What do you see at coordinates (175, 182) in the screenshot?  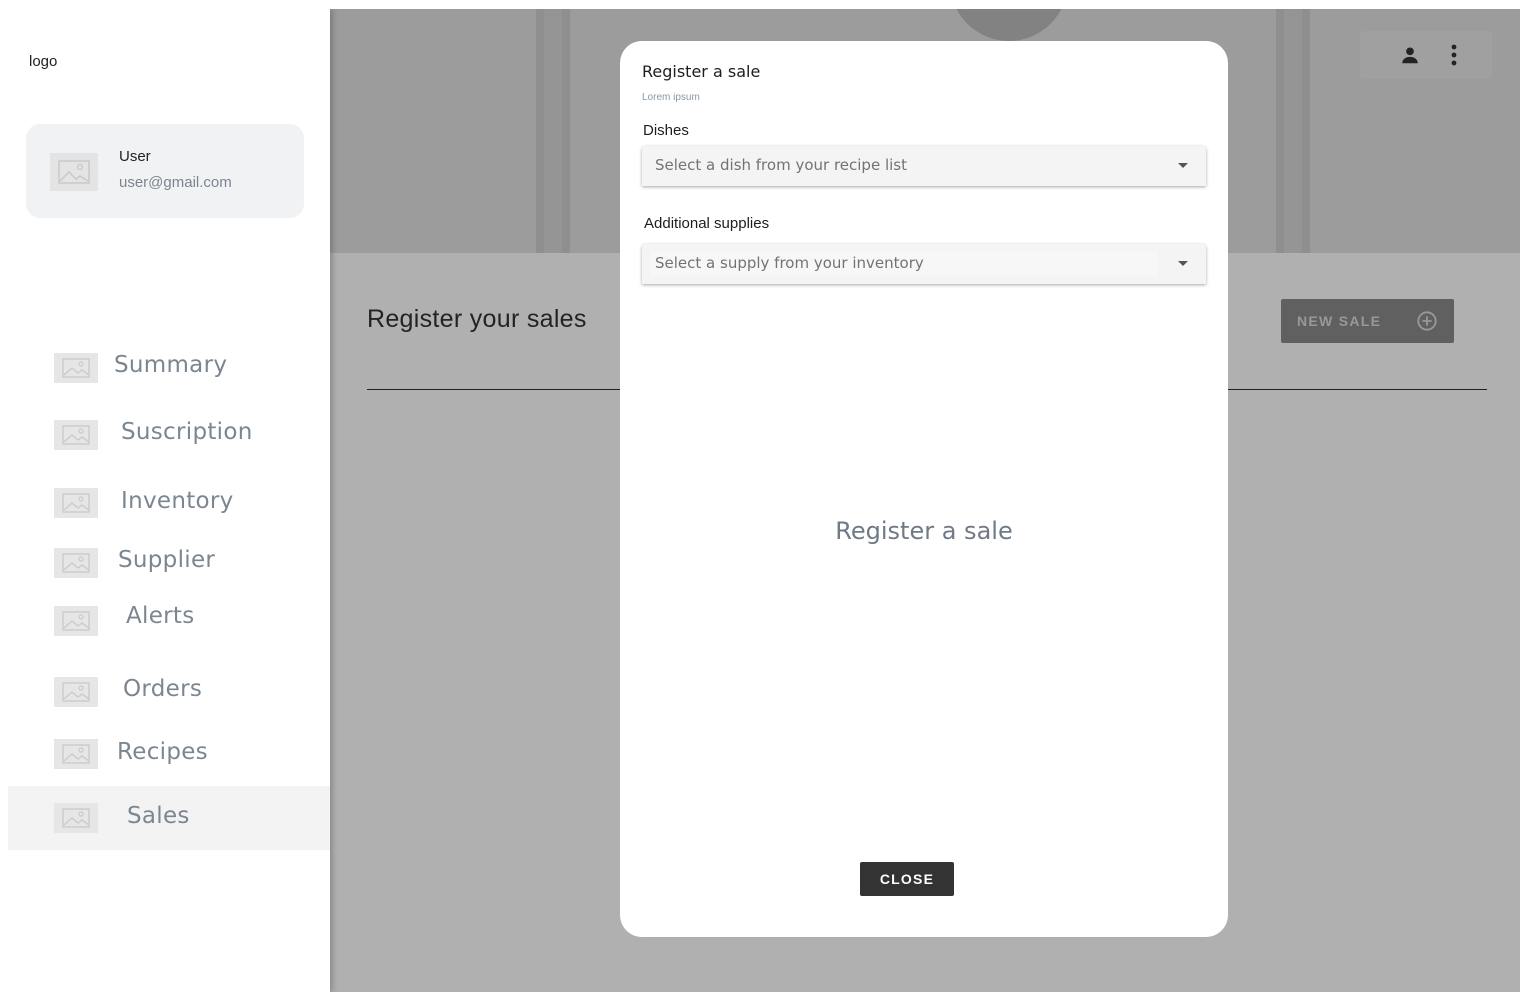 I see `user-email: user@gmail.com` at bounding box center [175, 182].